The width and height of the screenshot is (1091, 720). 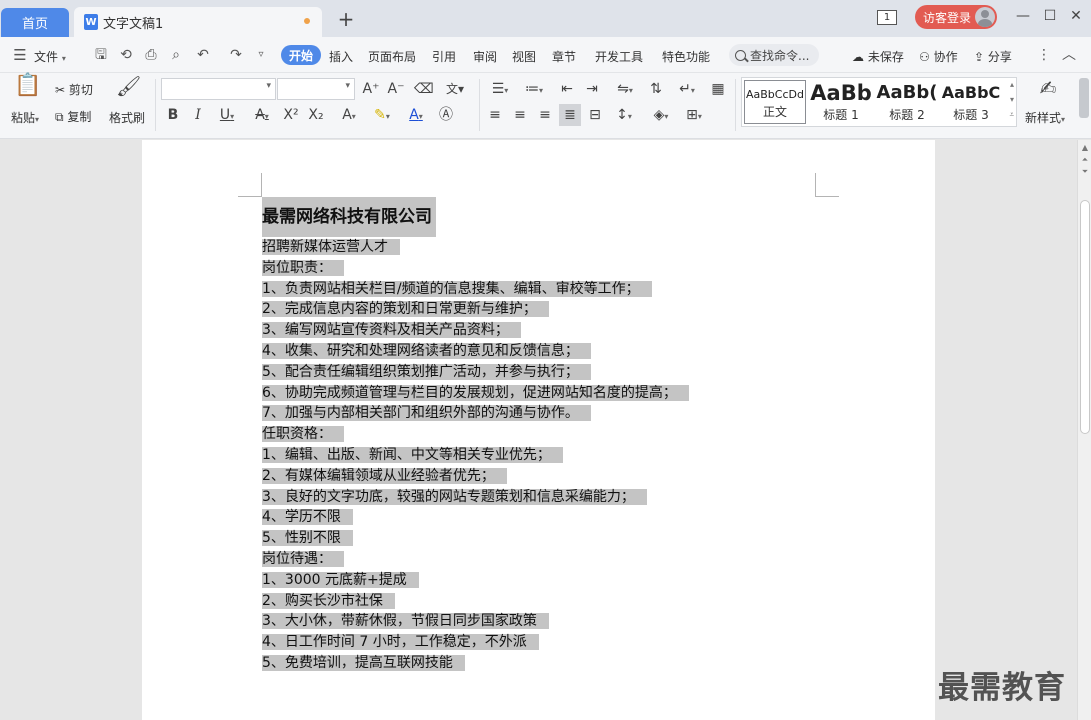 What do you see at coordinates (475, 289) in the screenshot?
I see `paragraph-line: 1、负责网站相关栏目/频道的信息搜集、编辑、审校等工作；` at bounding box center [475, 289].